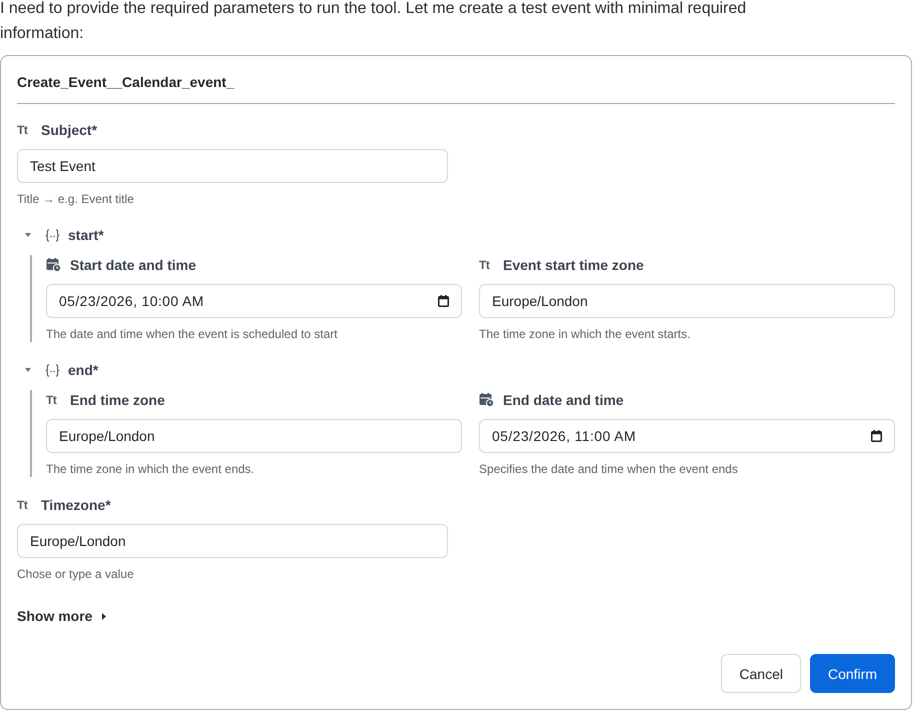 This screenshot has height=718, width=913. Describe the element at coordinates (76, 199) in the screenshot. I see `field-hint: Title → e.g. Event title` at that location.